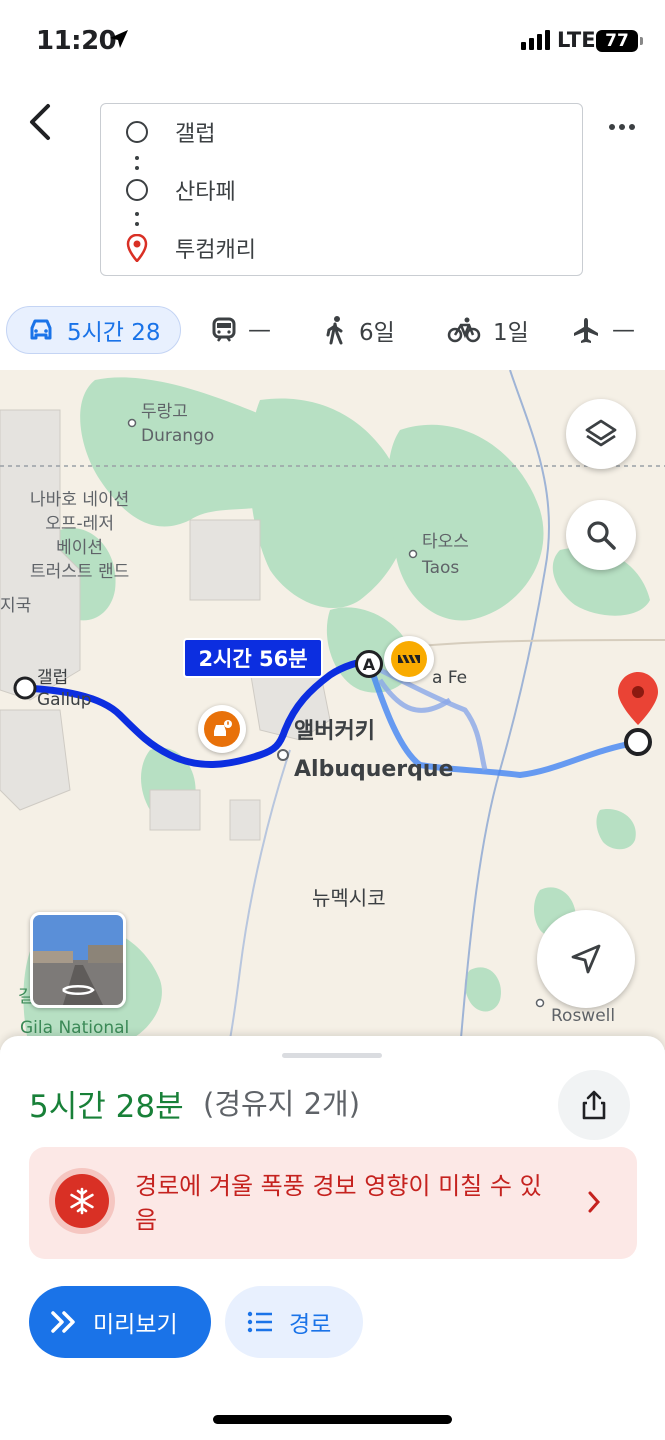 The height and width of the screenshot is (1440, 665). What do you see at coordinates (259, 1322) in the screenshot?
I see `list-icon` at bounding box center [259, 1322].